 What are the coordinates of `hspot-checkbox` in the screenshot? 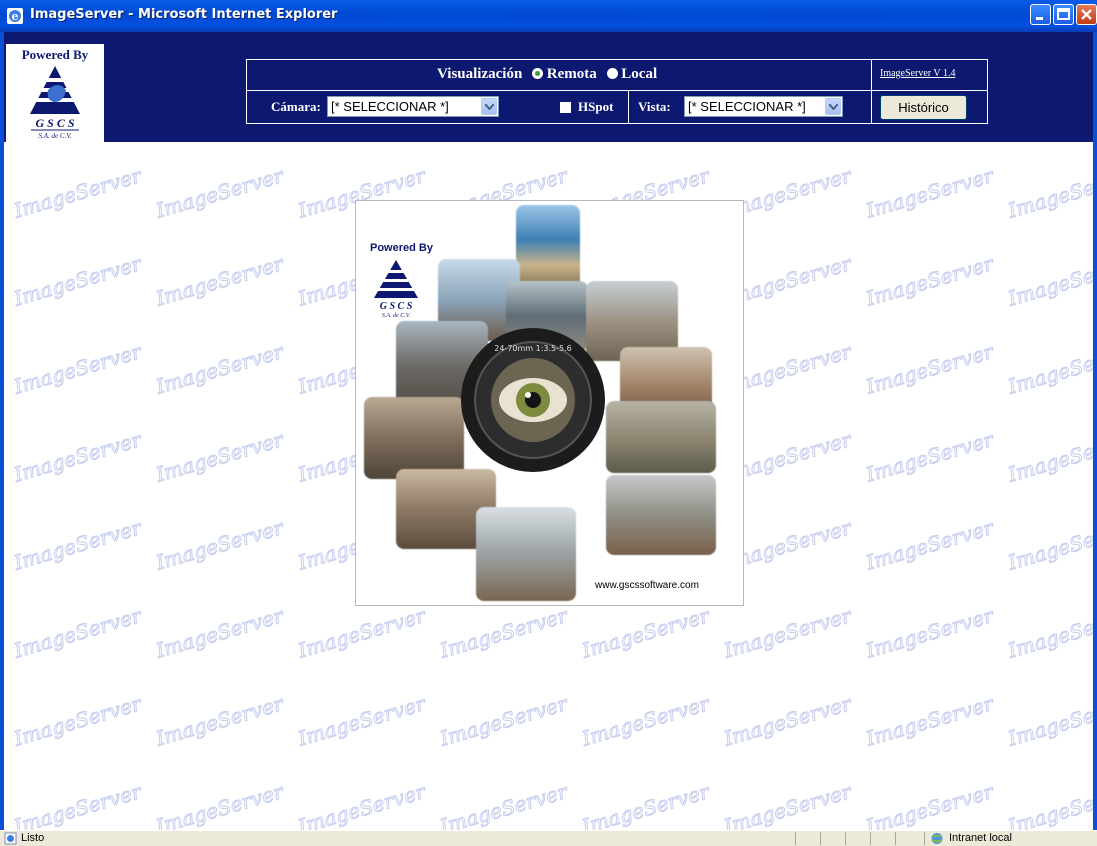 It's located at (565, 107).